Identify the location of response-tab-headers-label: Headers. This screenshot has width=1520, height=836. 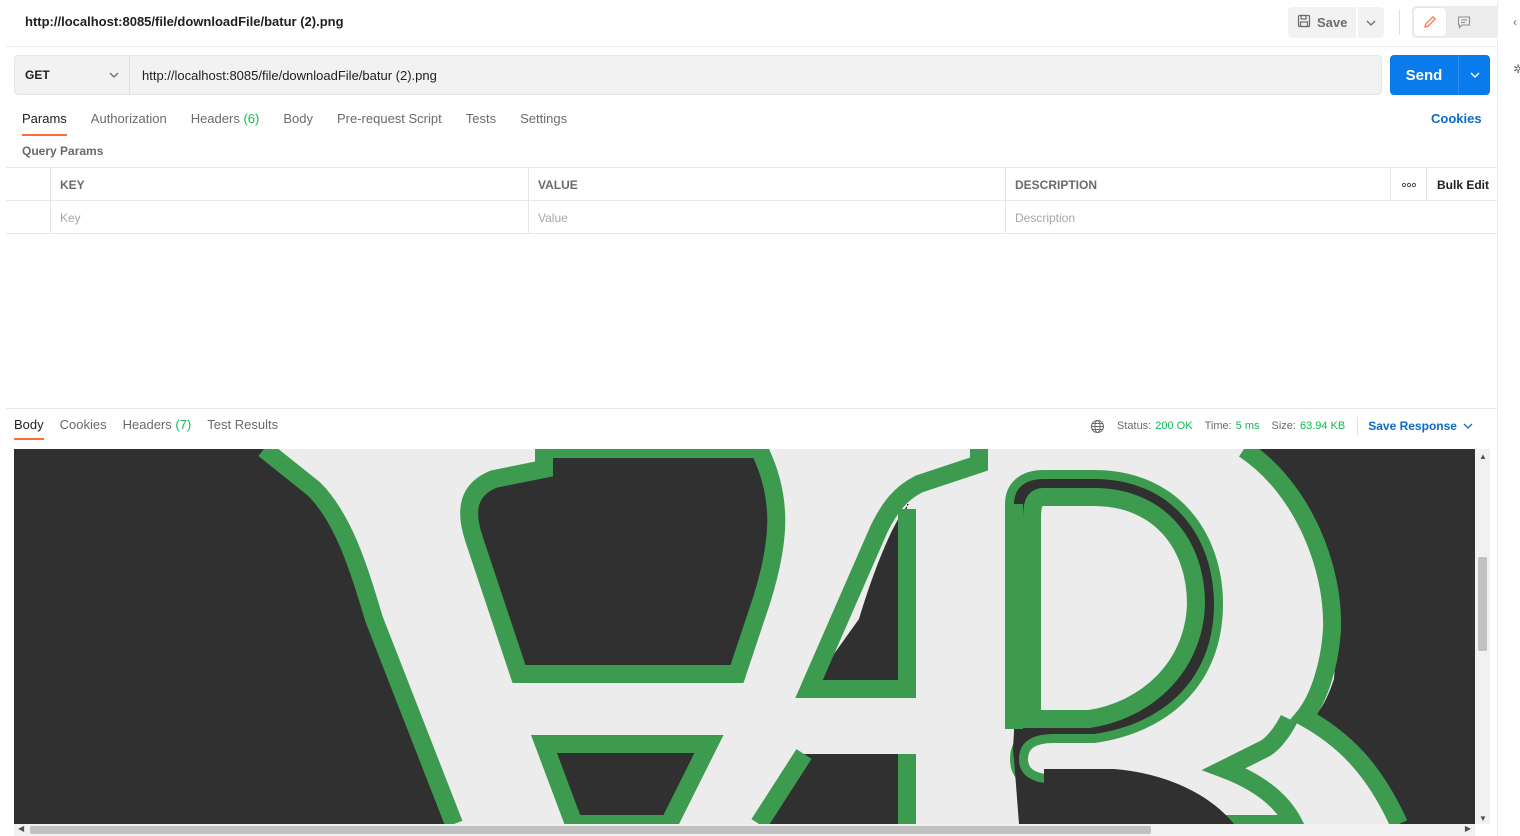
(147, 424).